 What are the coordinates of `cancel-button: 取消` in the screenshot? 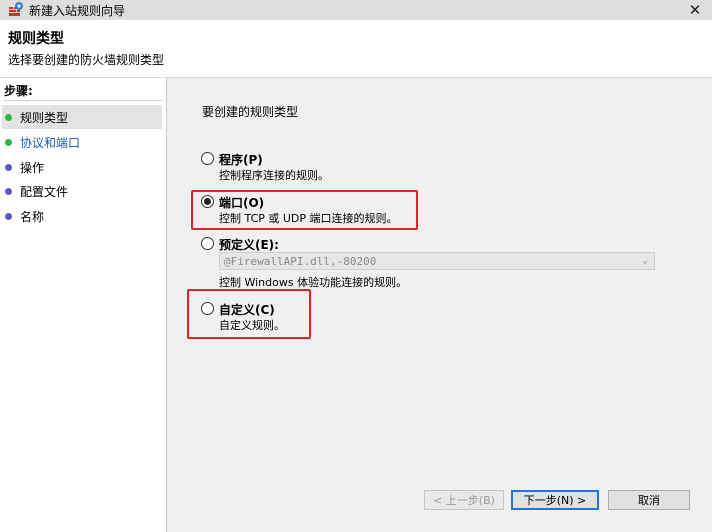 It's located at (649, 500).